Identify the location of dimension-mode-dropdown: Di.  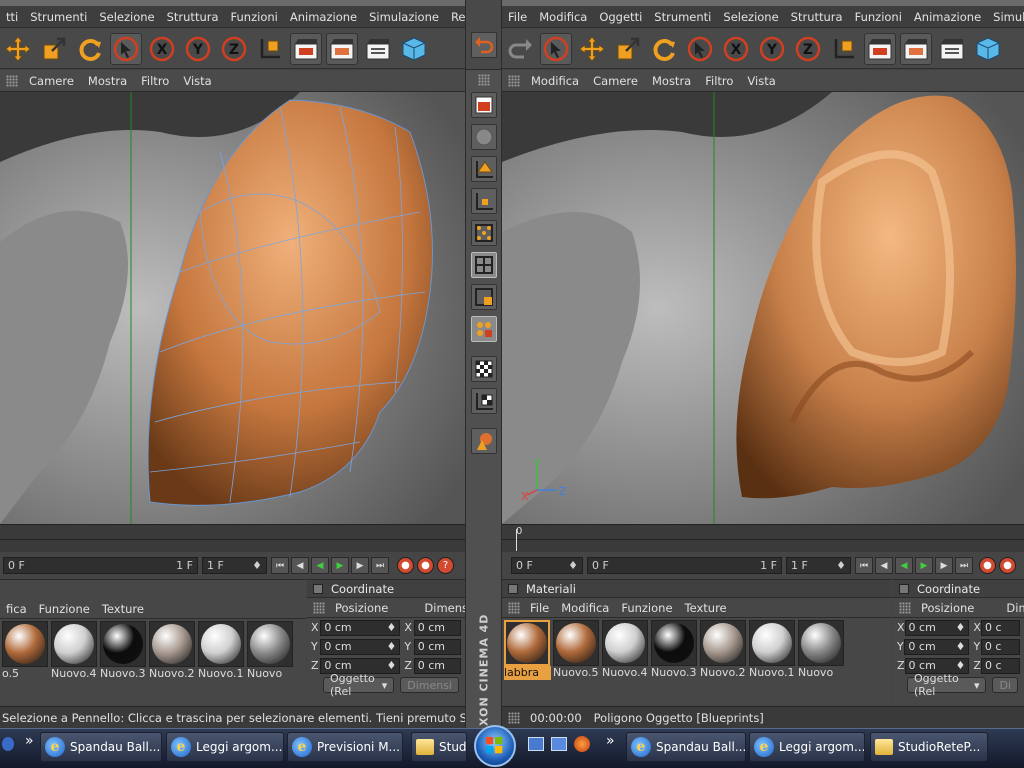
(1005, 685).